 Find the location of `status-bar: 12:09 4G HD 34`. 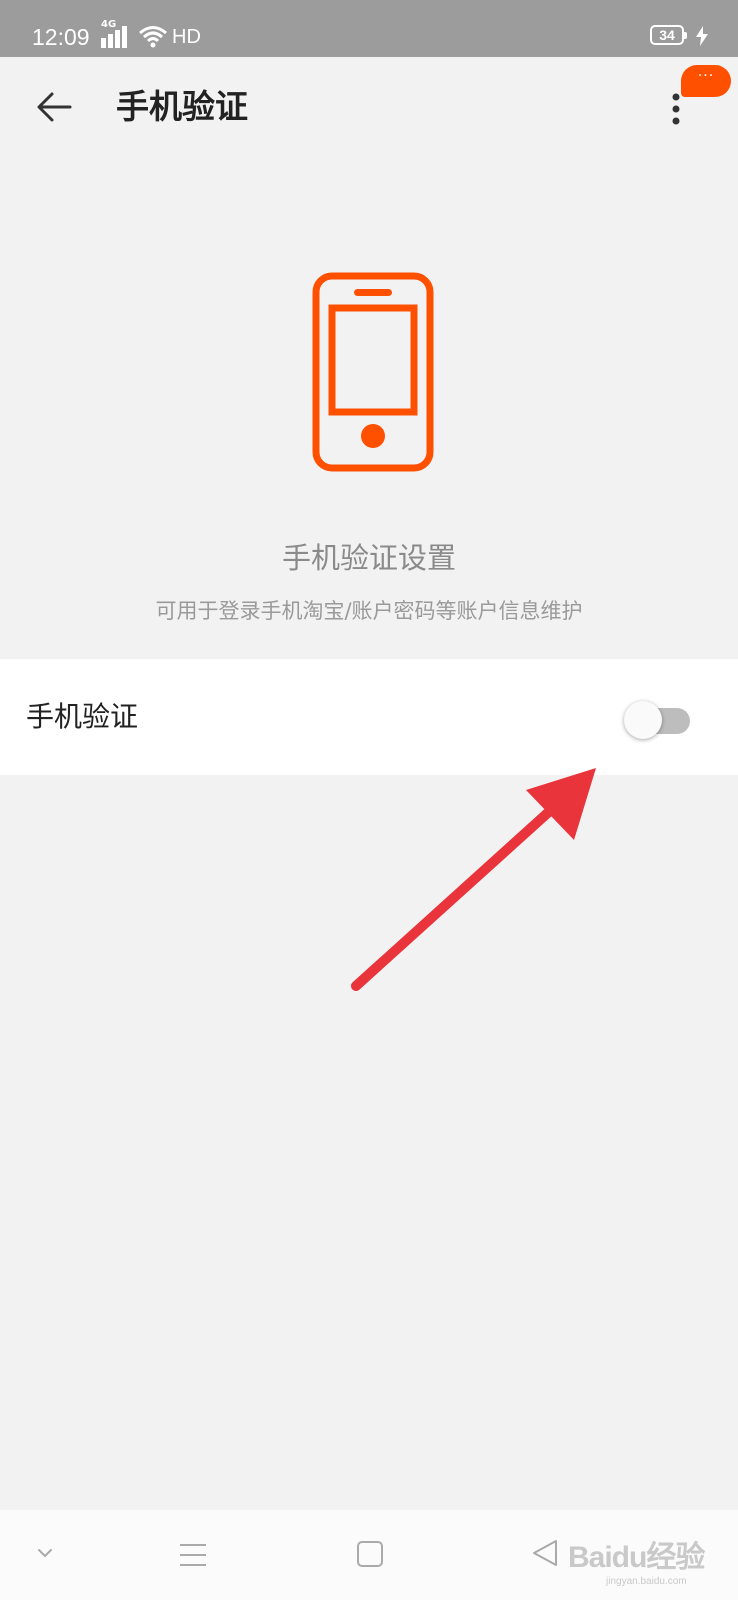

status-bar: 12:09 4G HD 34 is located at coordinates (369, 28).